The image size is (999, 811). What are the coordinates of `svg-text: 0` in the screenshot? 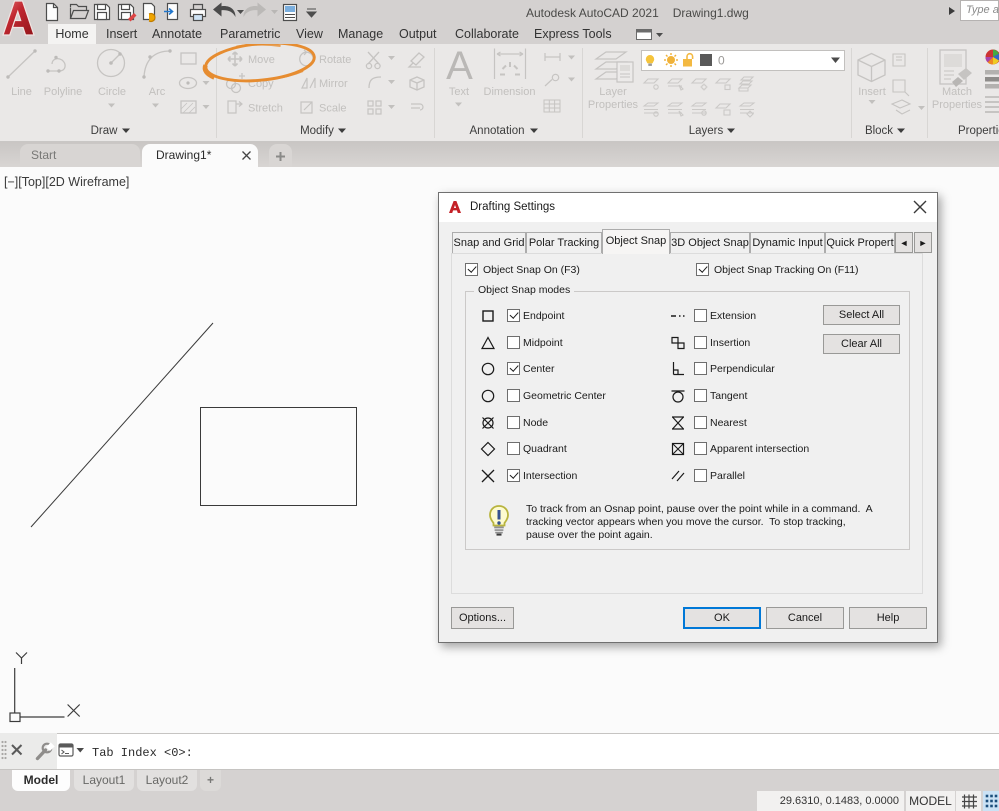 It's located at (721, 61).